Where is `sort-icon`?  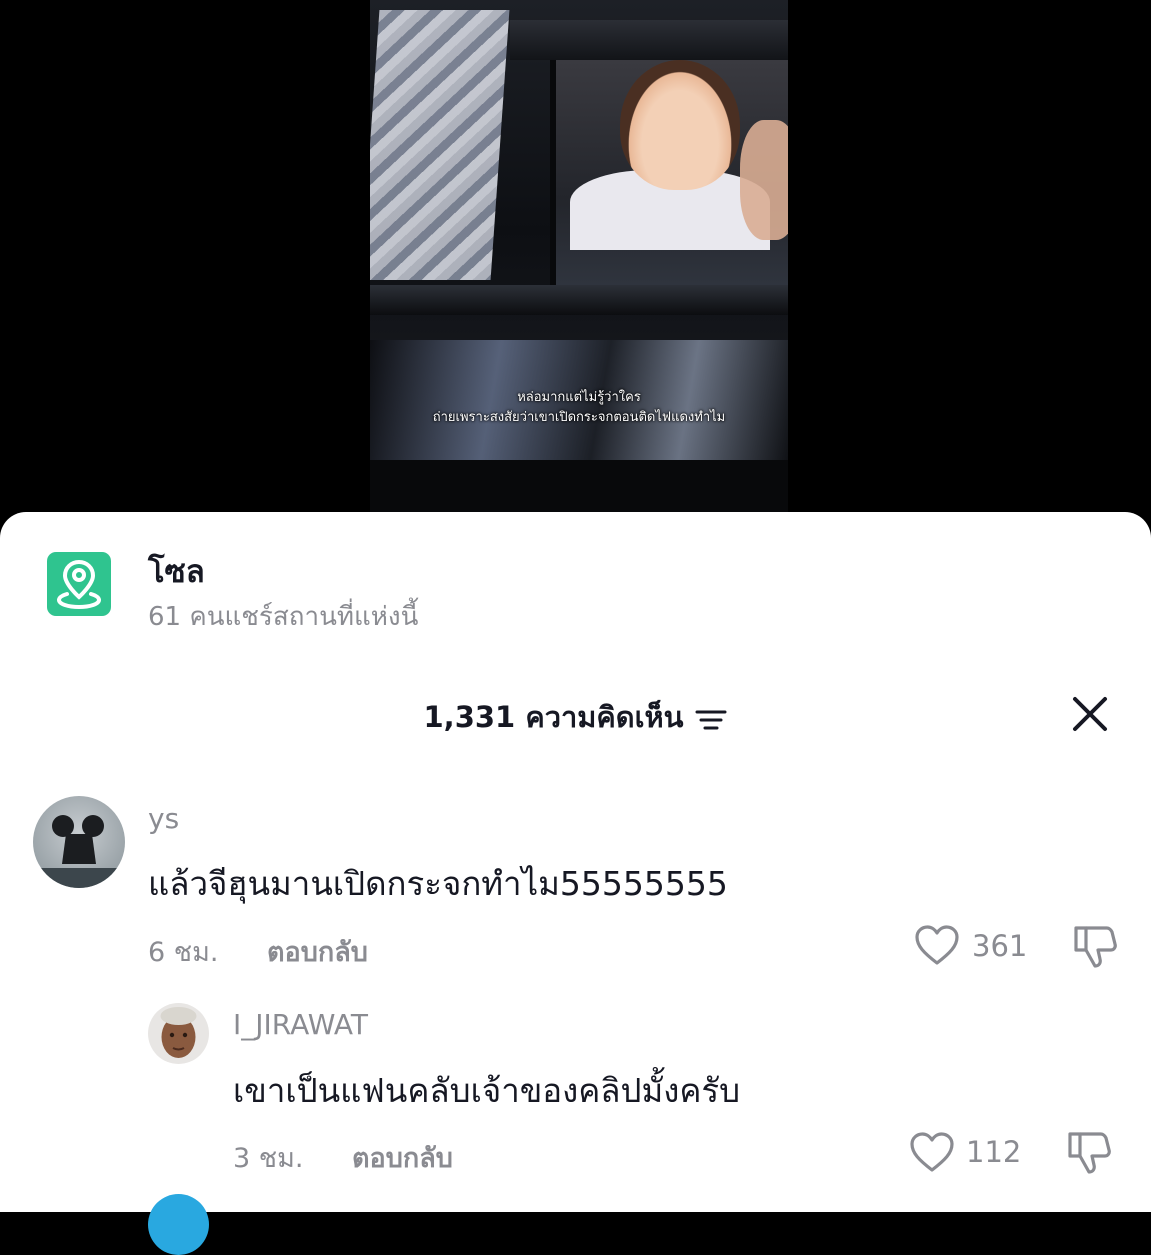 sort-icon is located at coordinates (711, 717).